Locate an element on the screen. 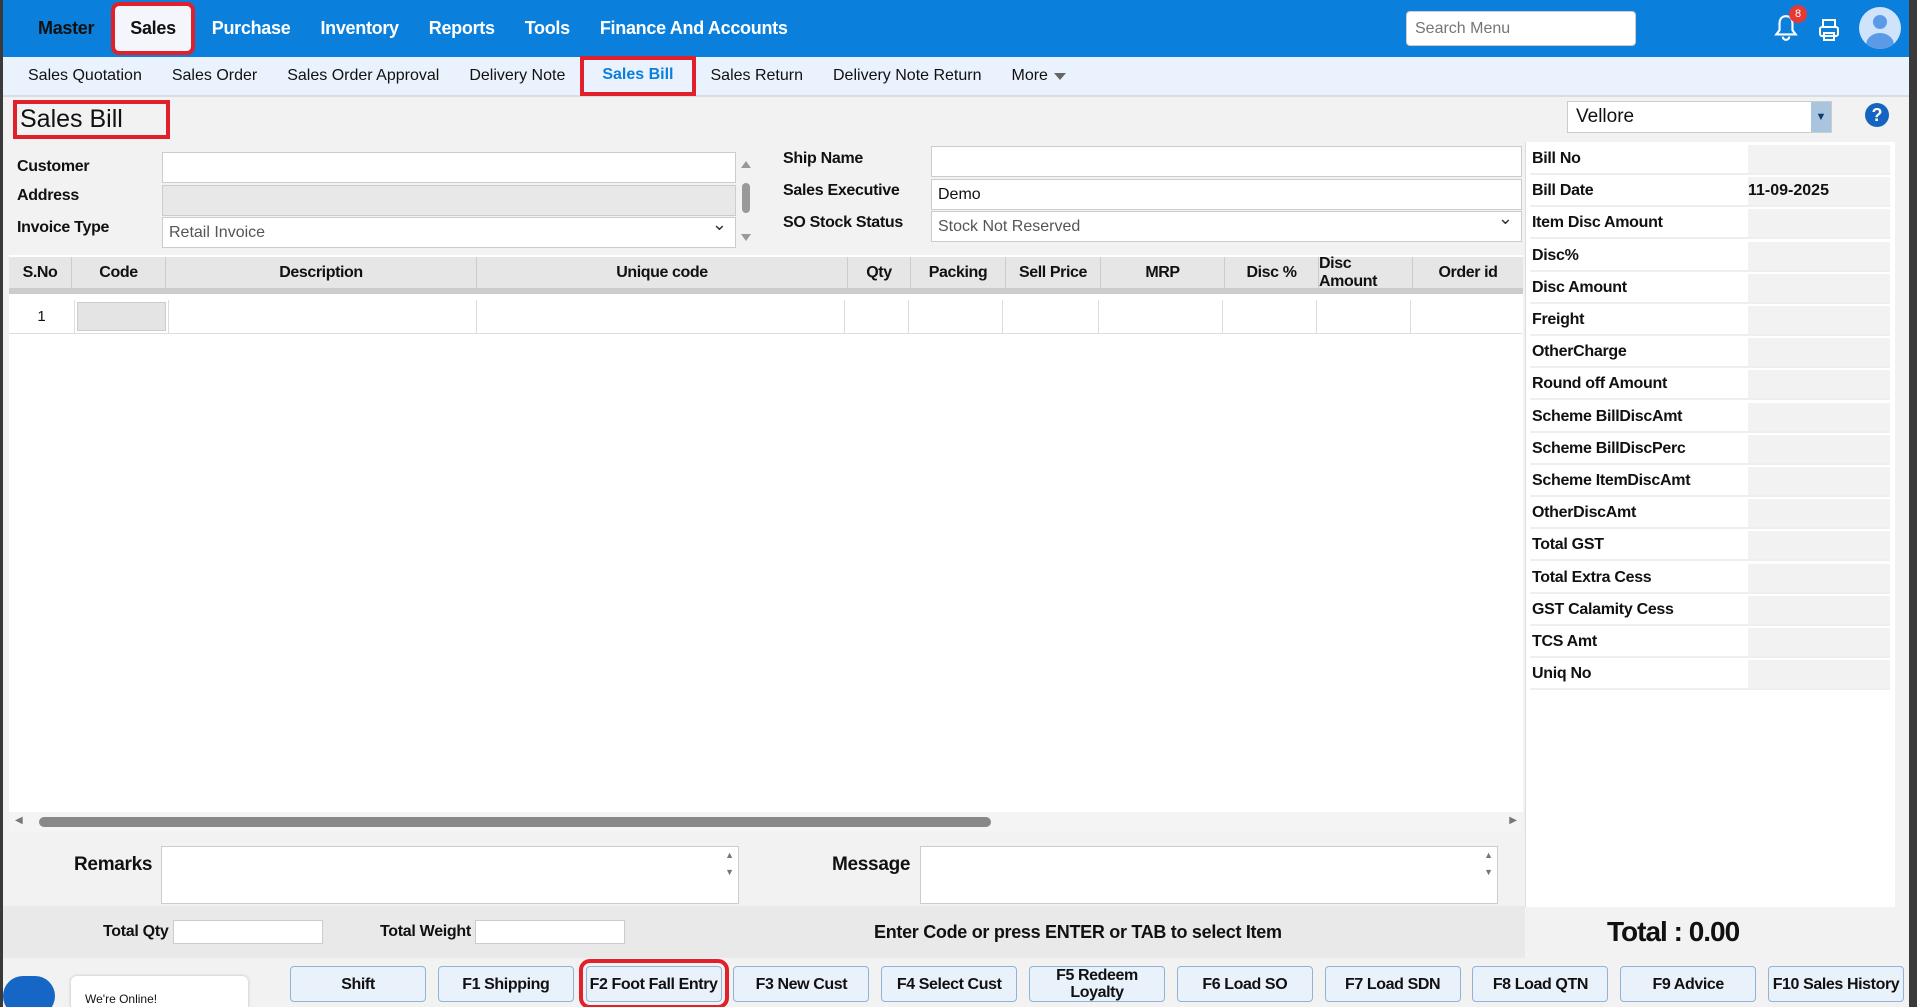 The height and width of the screenshot is (1007, 1917). tab-more: More is located at coordinates (1039, 76).